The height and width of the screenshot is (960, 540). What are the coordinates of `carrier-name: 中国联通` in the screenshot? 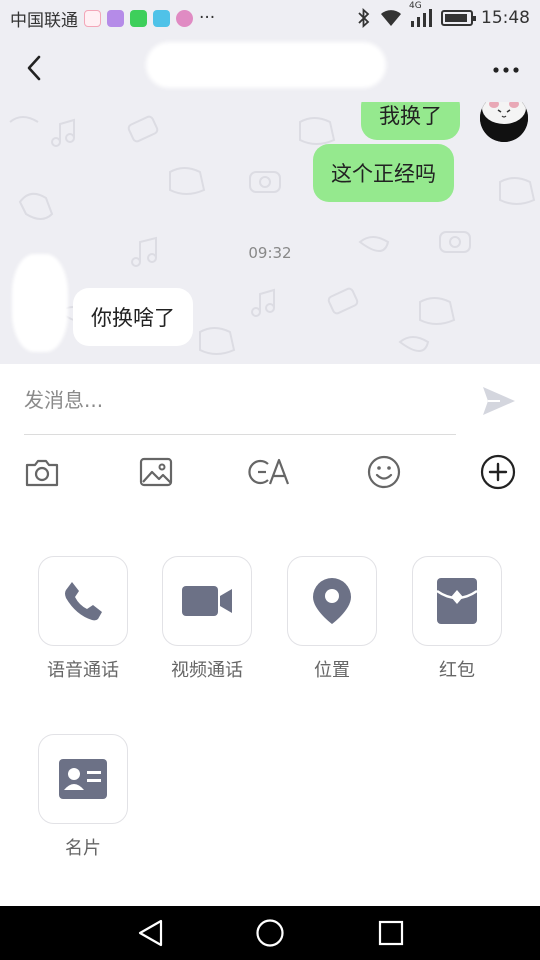 It's located at (44, 20).